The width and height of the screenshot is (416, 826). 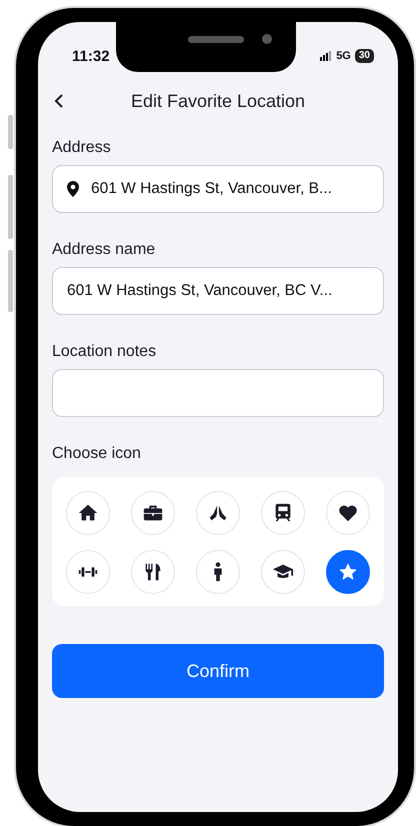 What do you see at coordinates (218, 671) in the screenshot?
I see `confirm-button: Confirm` at bounding box center [218, 671].